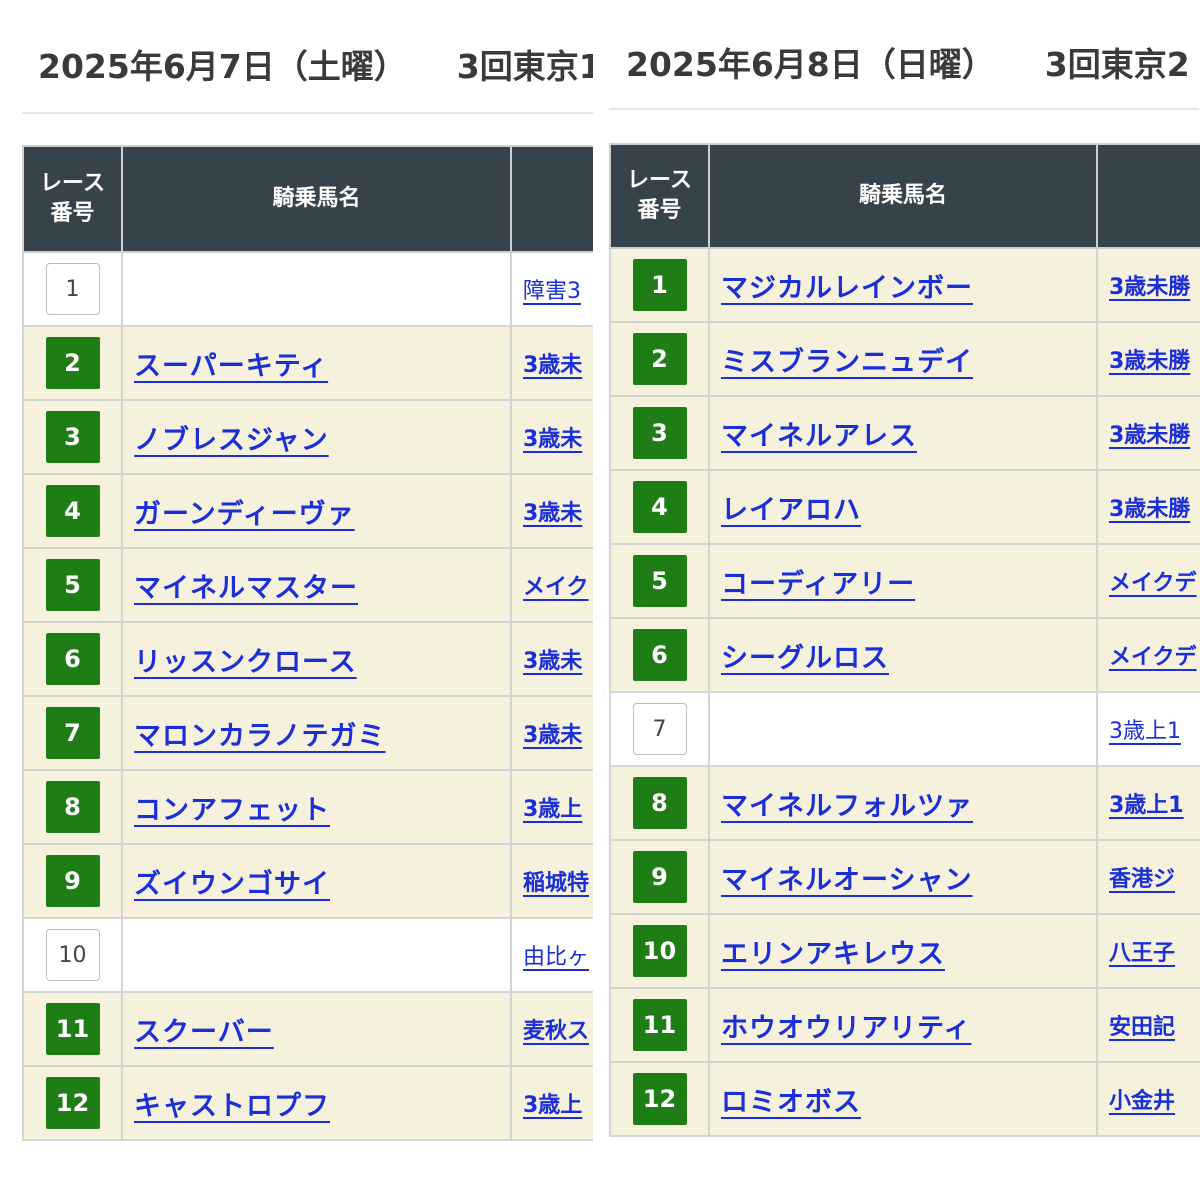 The image size is (1200, 1200). I want to click on race-number-cell: 2, so click(72, 363).